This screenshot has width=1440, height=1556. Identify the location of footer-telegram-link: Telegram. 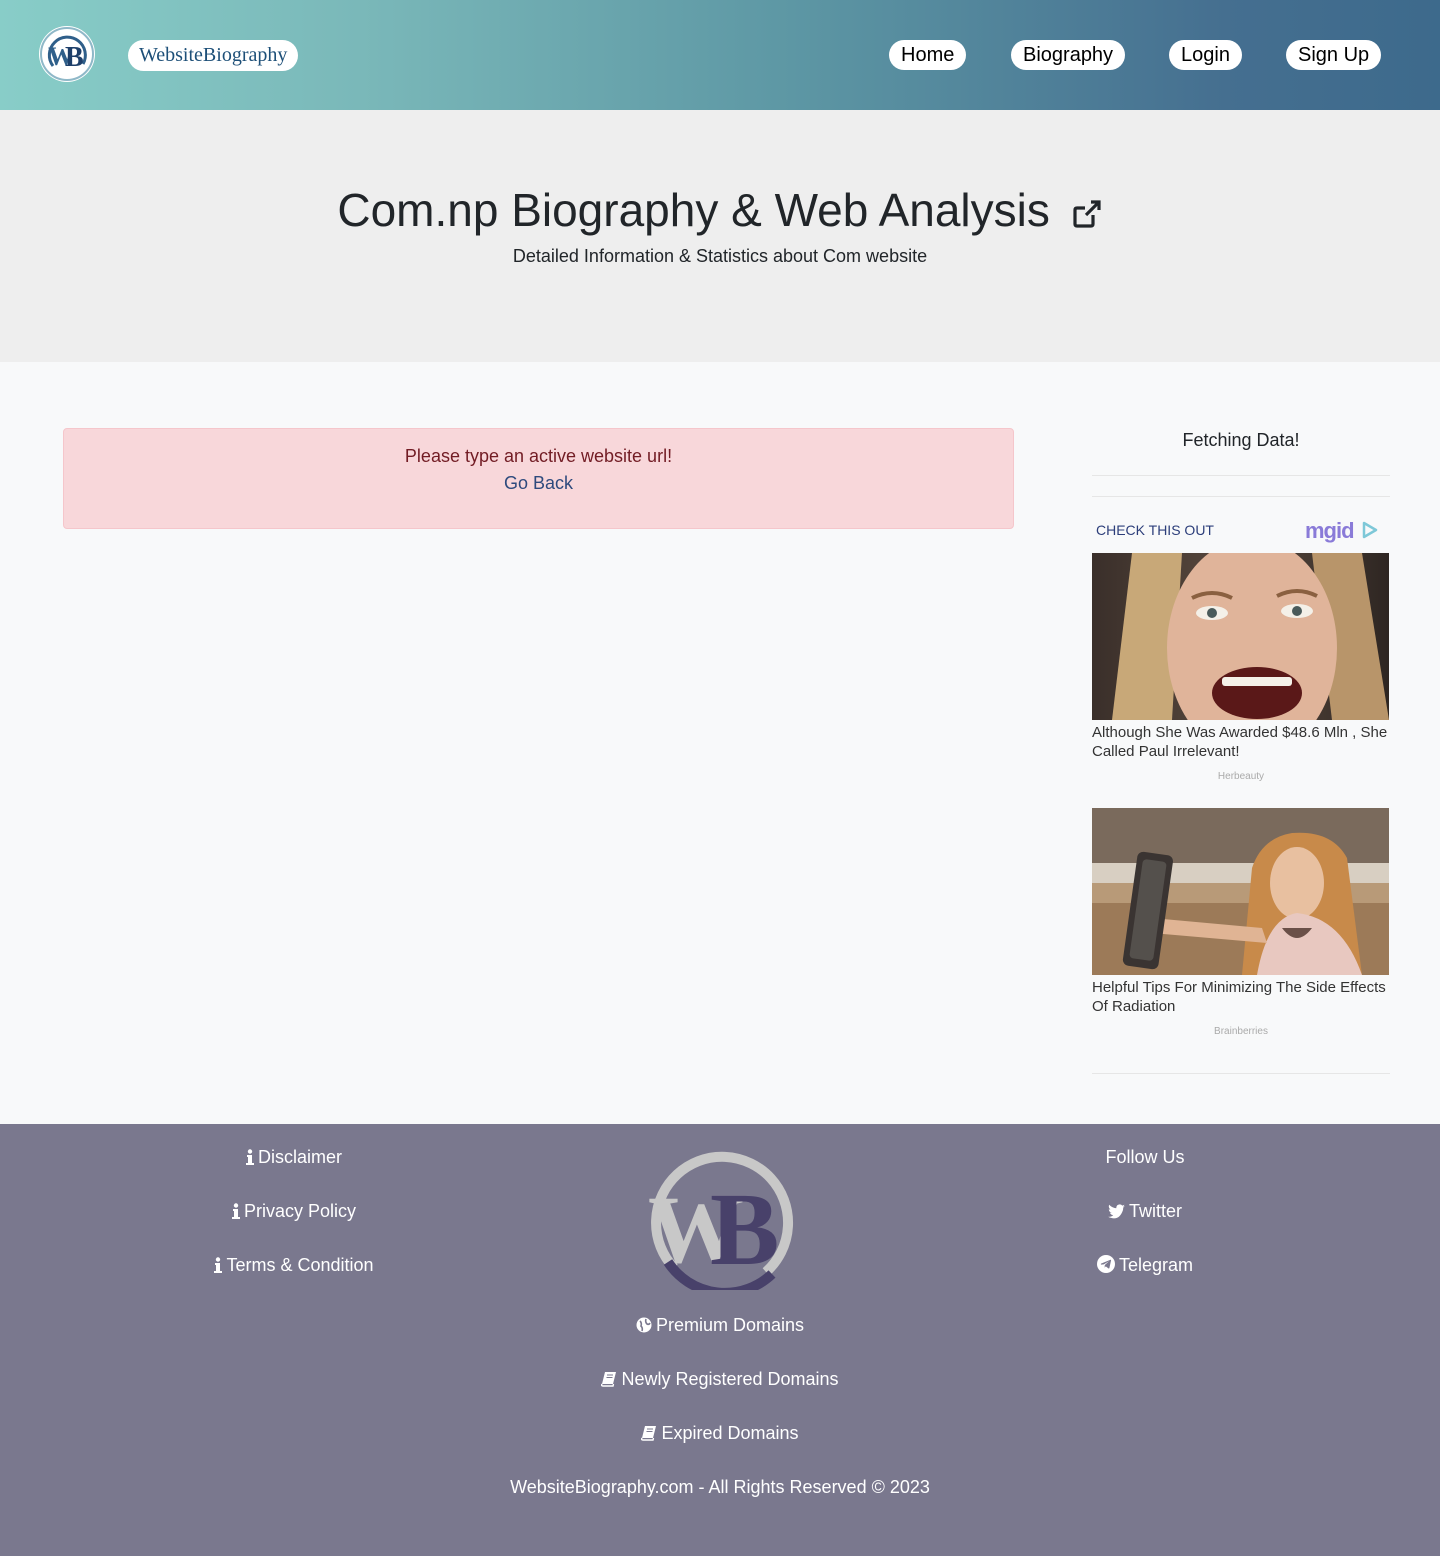
(1145, 1266).